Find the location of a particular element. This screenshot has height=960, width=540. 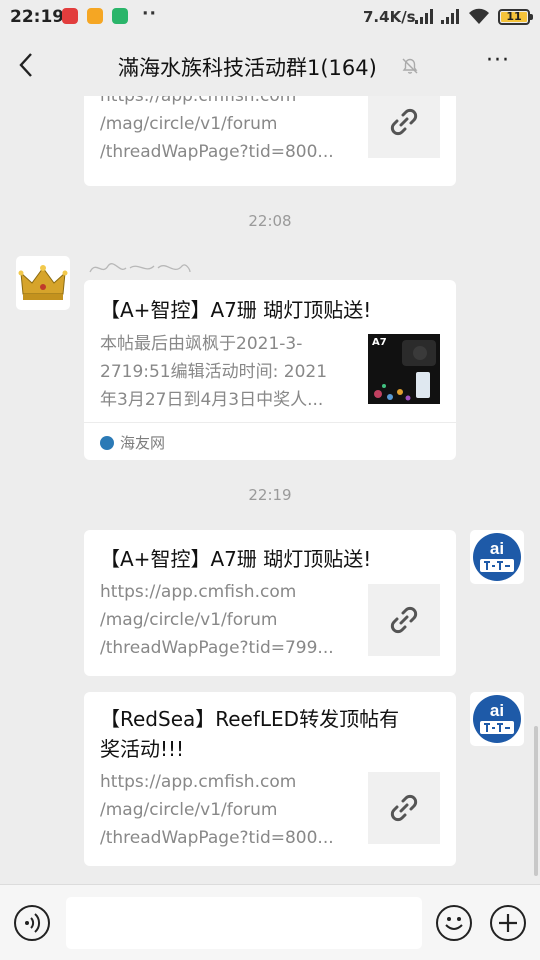

card-divider is located at coordinates (270, 422).